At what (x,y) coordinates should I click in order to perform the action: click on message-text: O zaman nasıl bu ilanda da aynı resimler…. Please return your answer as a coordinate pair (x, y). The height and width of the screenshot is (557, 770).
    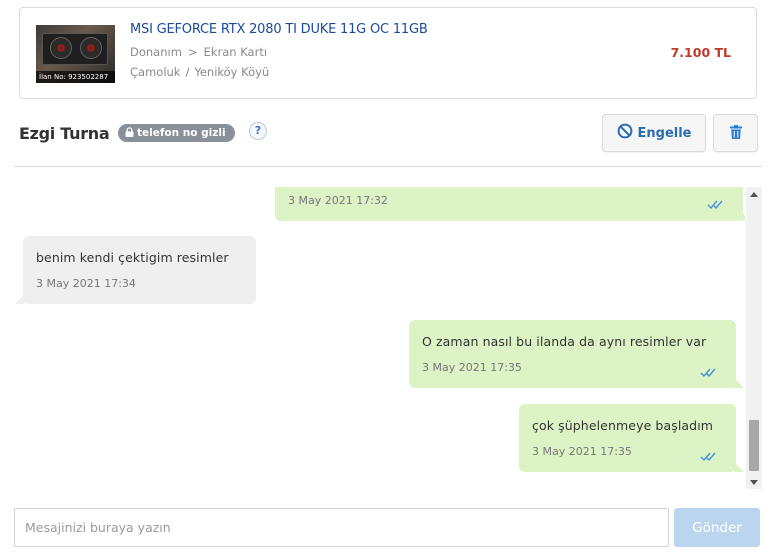
    Looking at the image, I should click on (564, 341).